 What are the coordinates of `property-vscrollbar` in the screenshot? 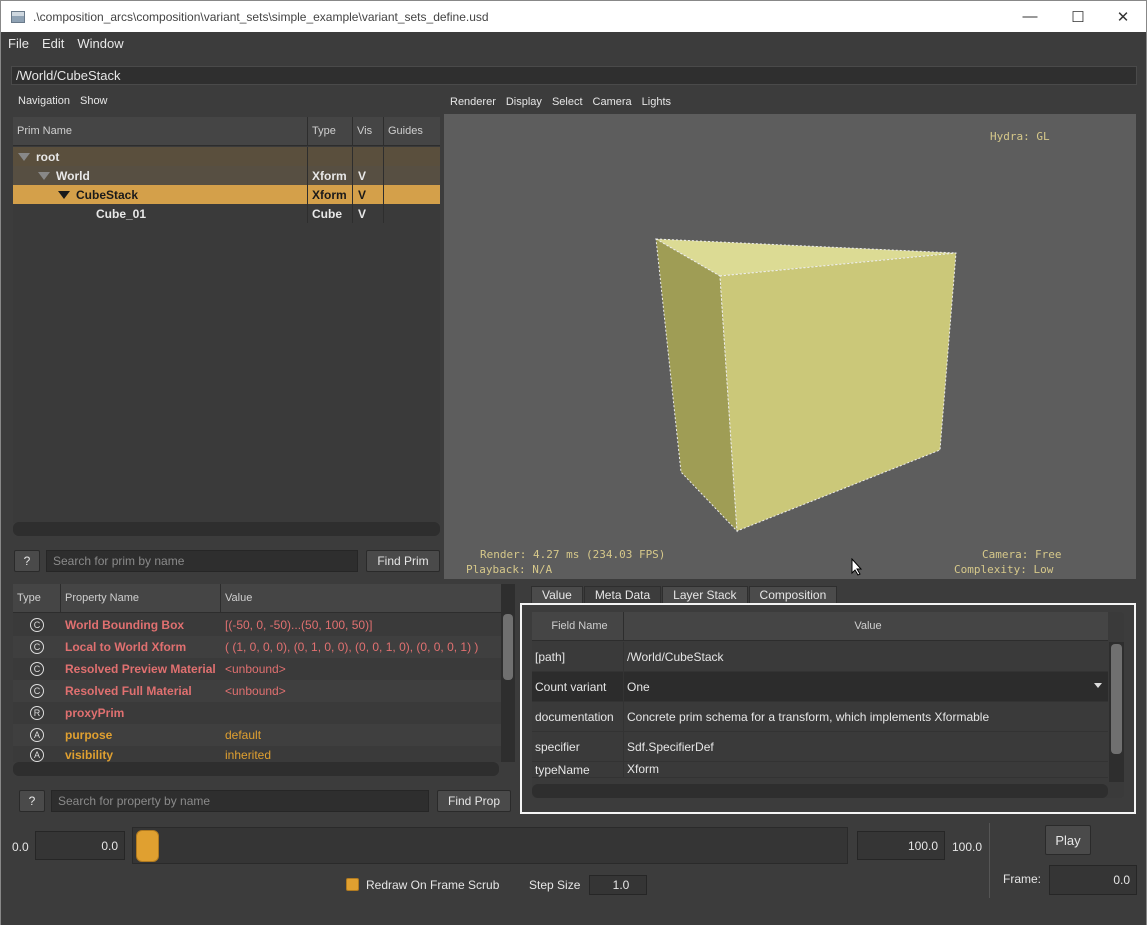 It's located at (508, 673).